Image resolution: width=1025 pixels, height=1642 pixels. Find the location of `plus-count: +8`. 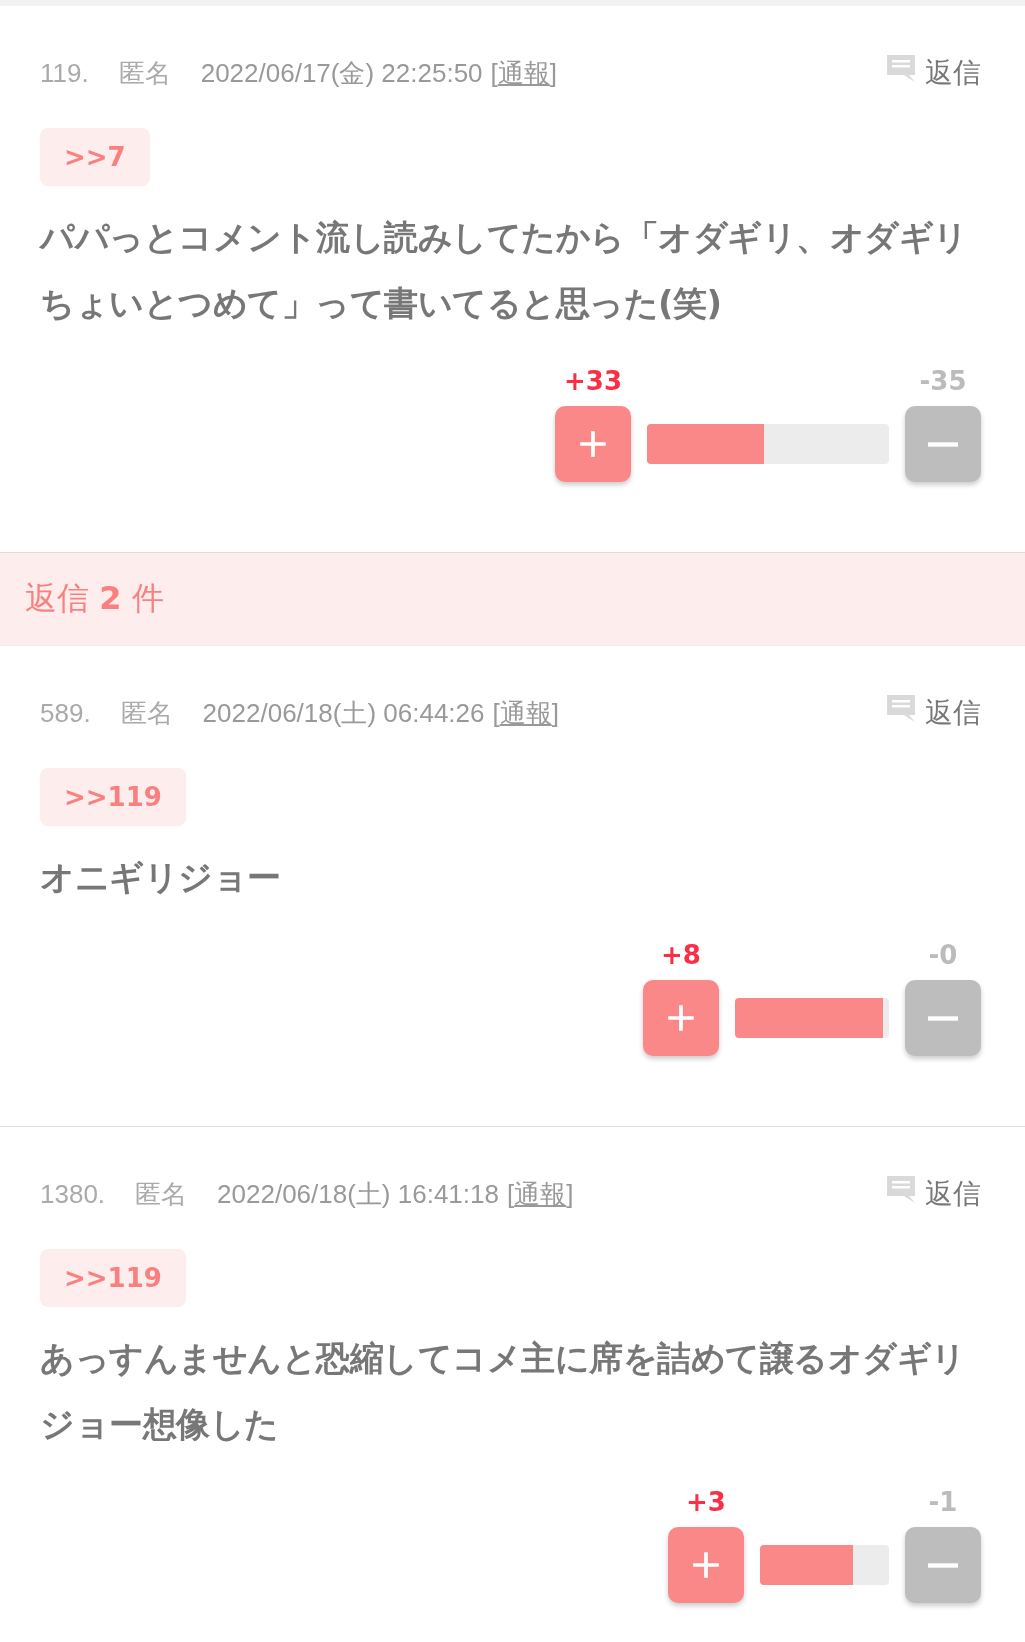

plus-count: +8 is located at coordinates (681, 955).